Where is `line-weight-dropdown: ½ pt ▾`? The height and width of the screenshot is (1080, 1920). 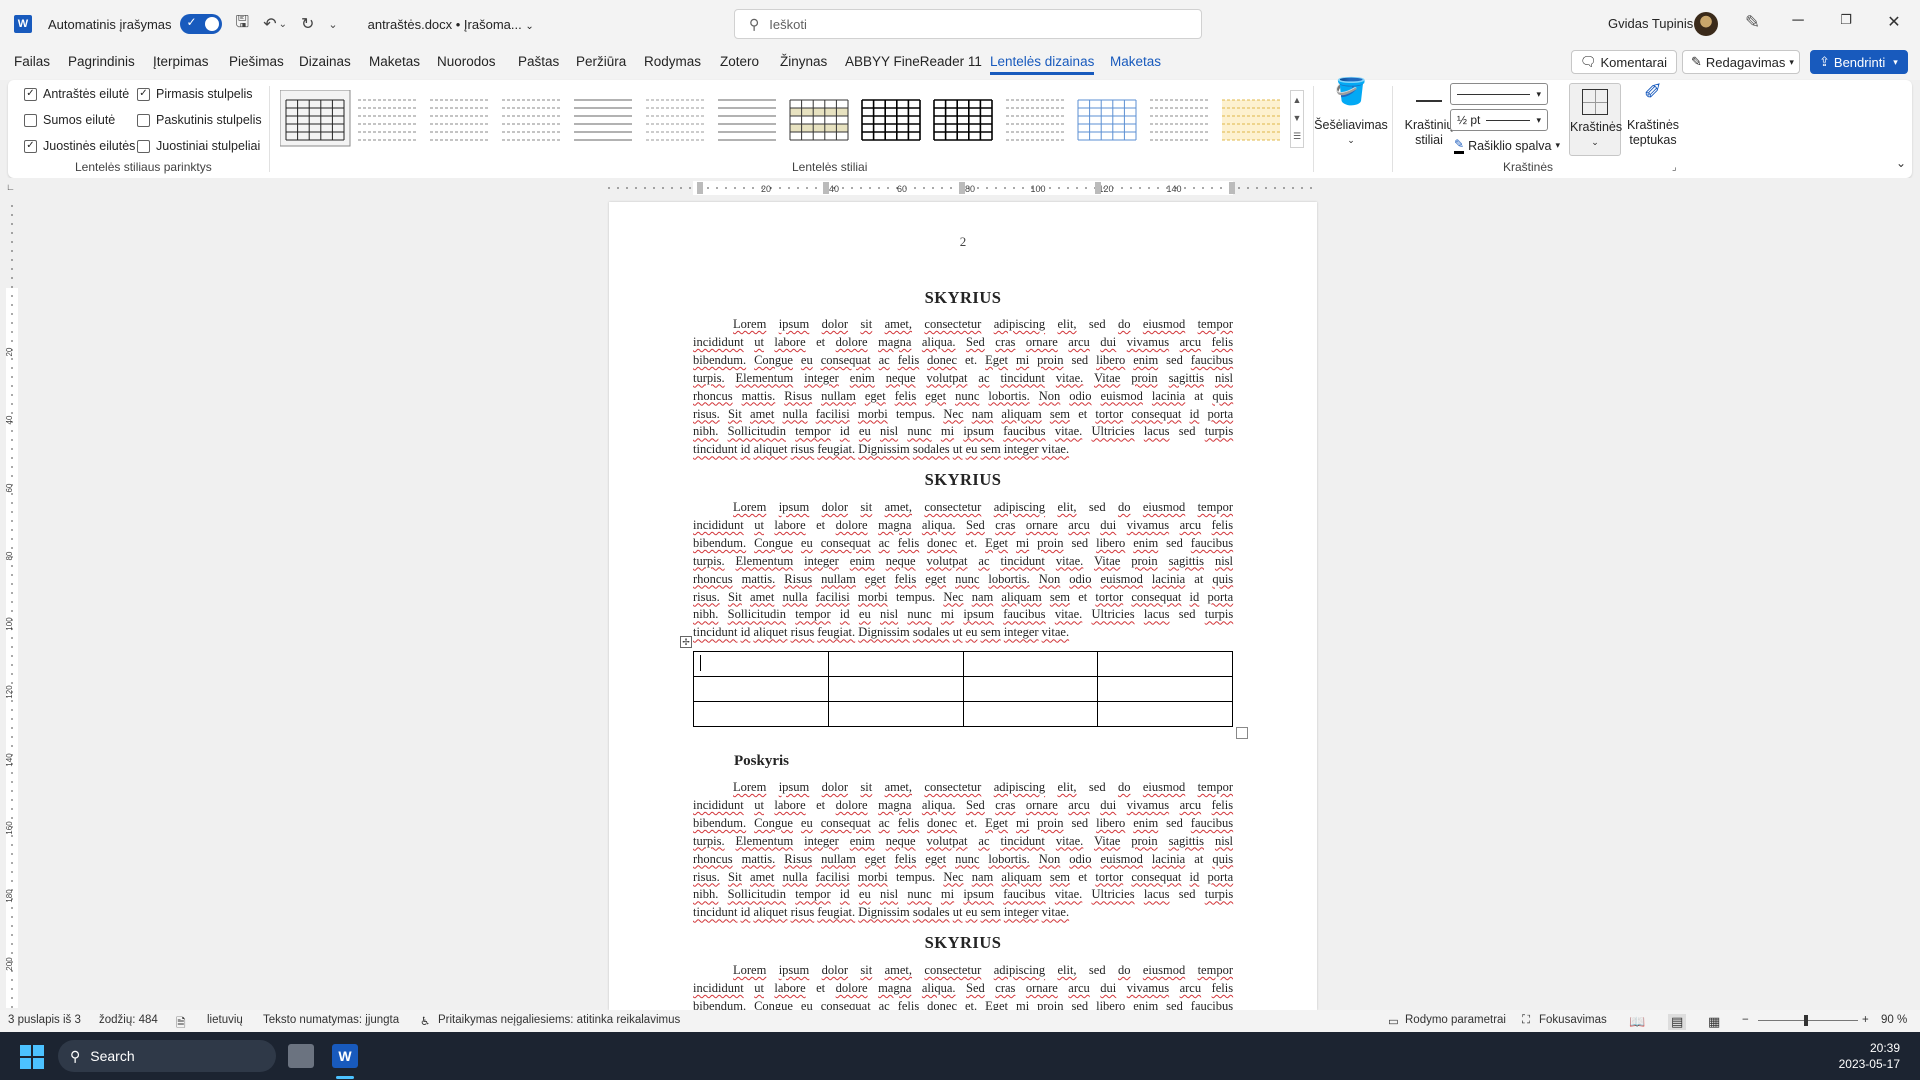 line-weight-dropdown: ½ pt ▾ is located at coordinates (1499, 120).